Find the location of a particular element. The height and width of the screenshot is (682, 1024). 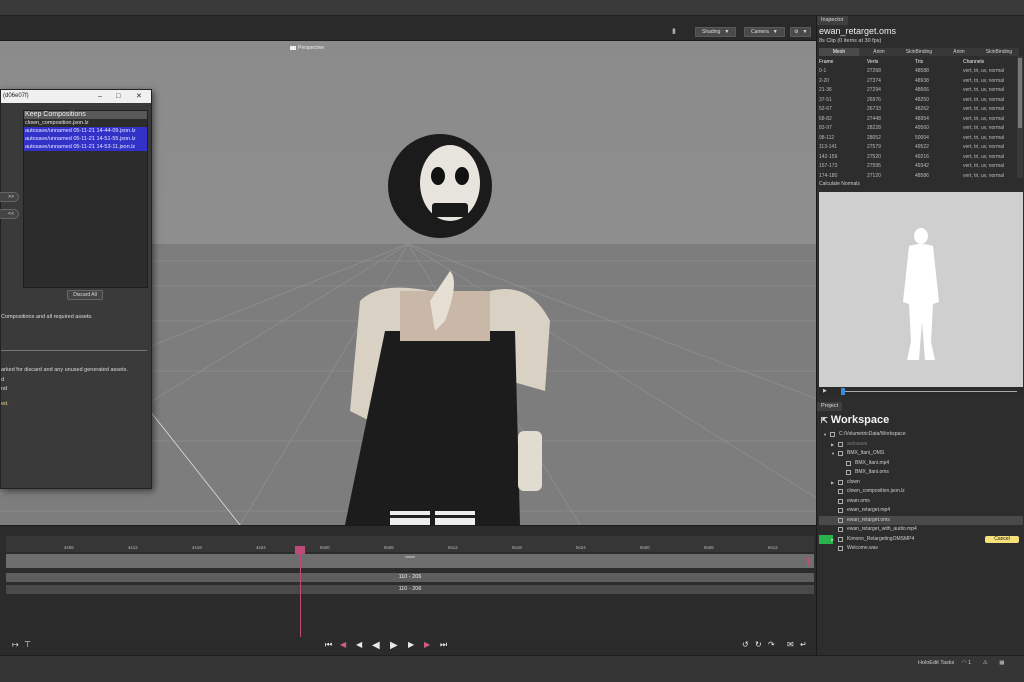

skip-end-icon: ⏭ is located at coordinates (443, 645).